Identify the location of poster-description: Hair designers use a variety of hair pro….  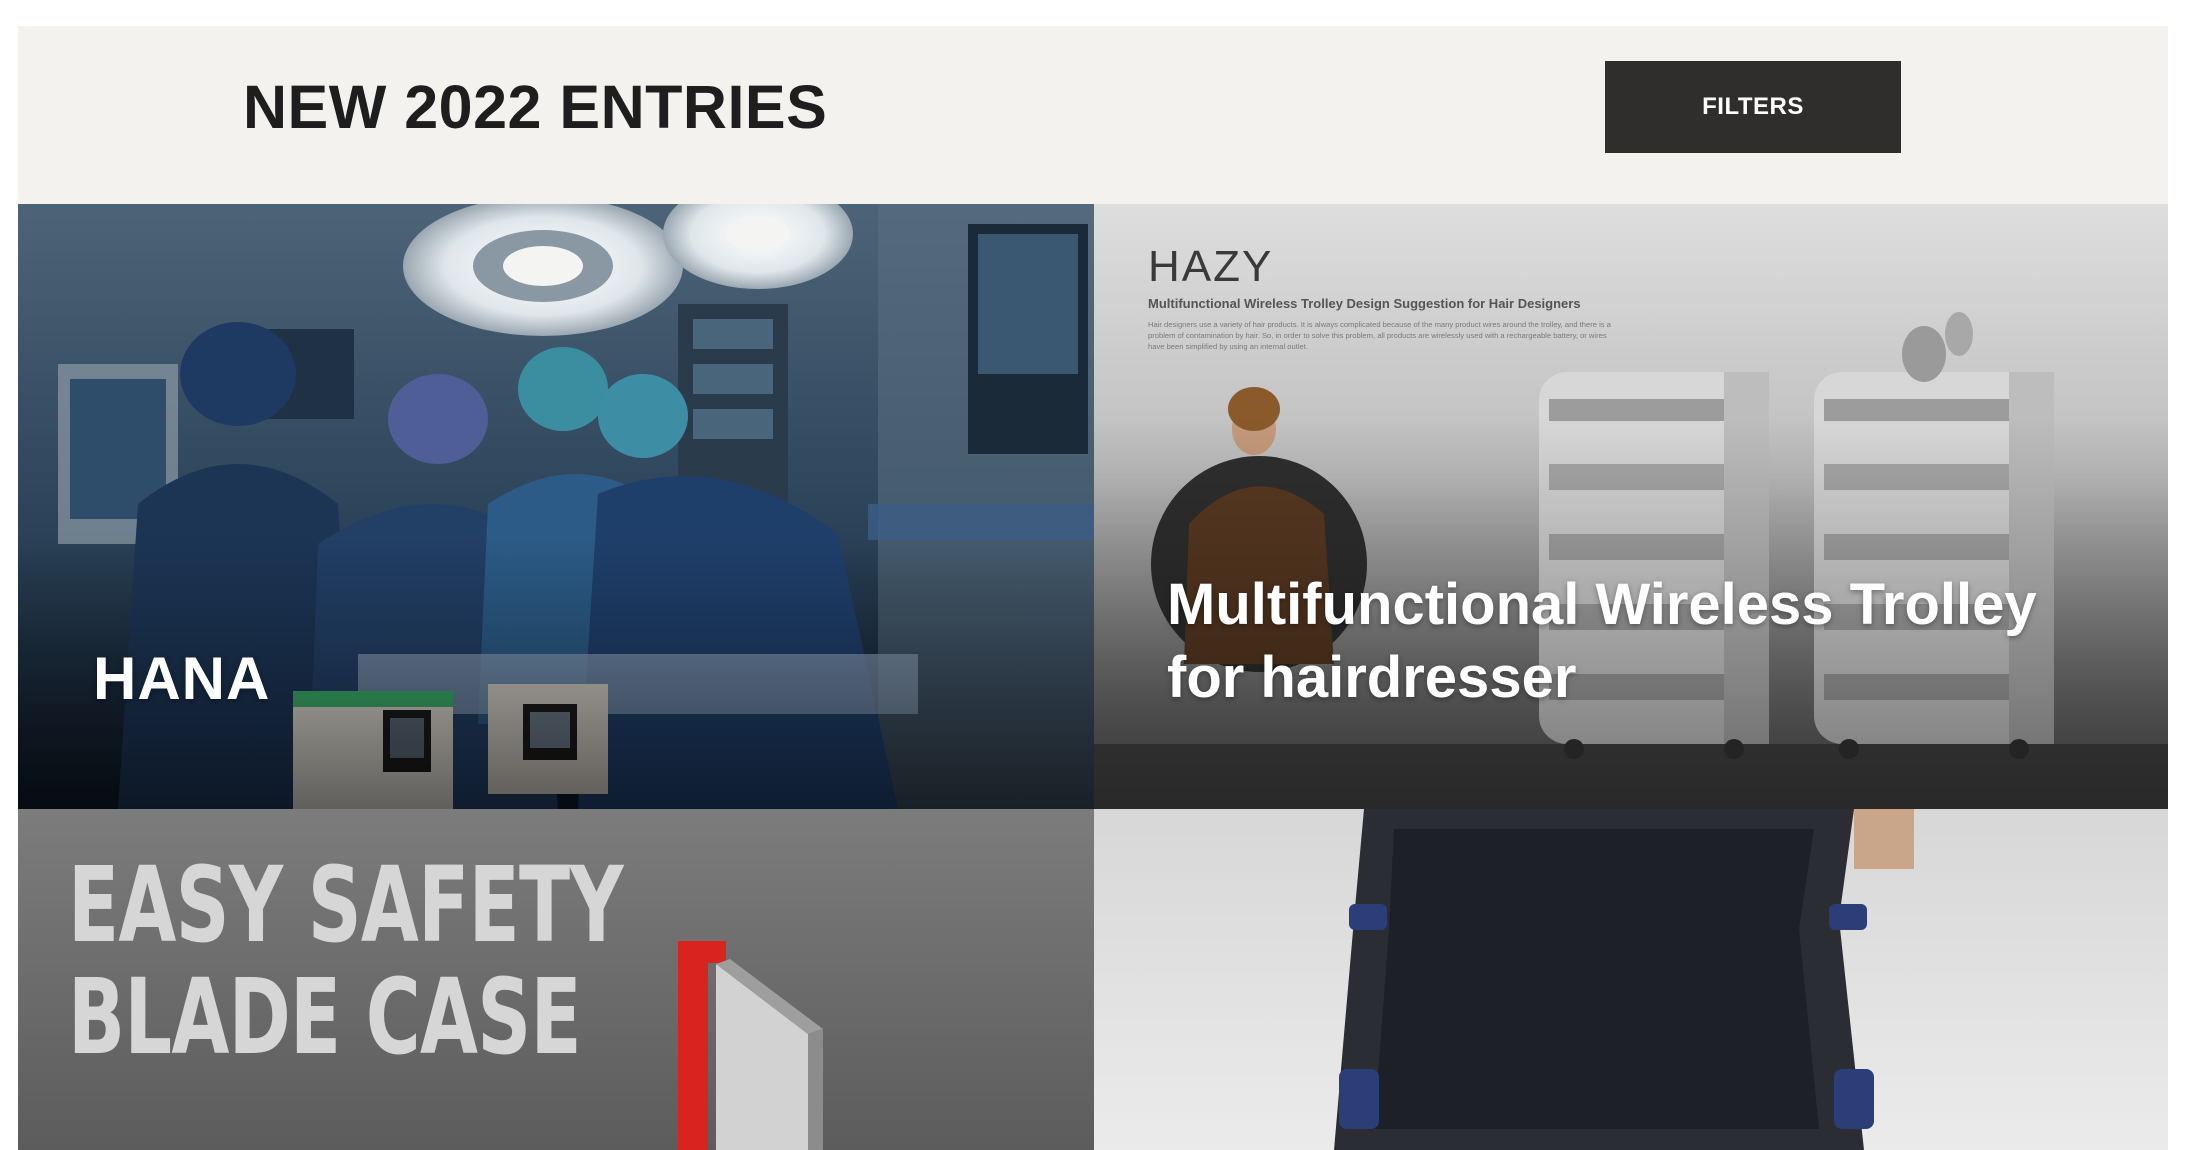
(1379, 335).